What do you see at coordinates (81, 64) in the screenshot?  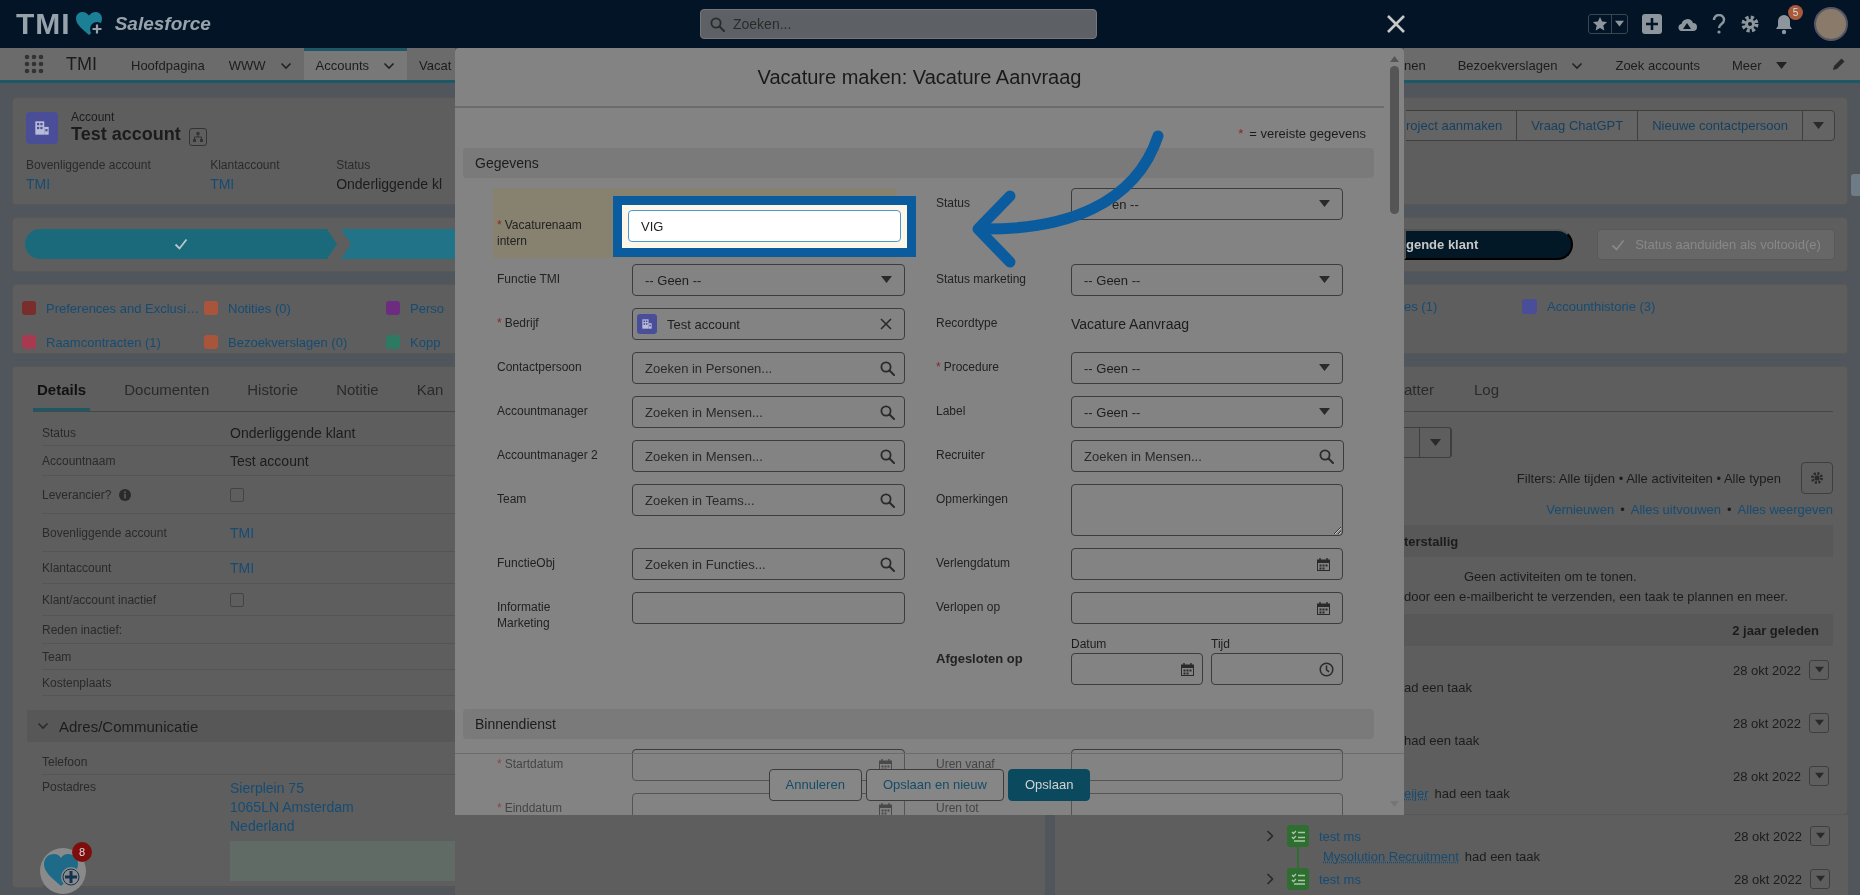 I see `app-name: TMI` at bounding box center [81, 64].